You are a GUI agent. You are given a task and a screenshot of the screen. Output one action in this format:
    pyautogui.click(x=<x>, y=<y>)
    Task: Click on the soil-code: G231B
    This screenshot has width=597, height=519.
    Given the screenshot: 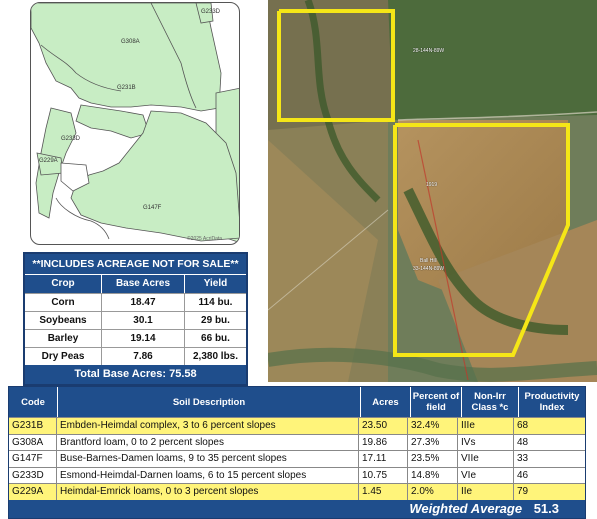 What is the action you would take?
    pyautogui.click(x=33, y=426)
    